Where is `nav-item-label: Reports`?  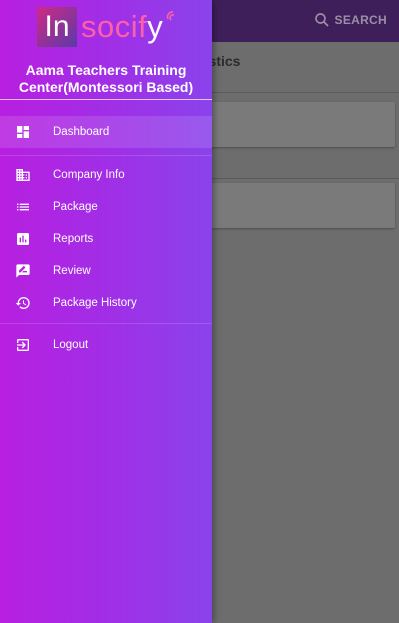
nav-item-label: Reports is located at coordinates (73, 239).